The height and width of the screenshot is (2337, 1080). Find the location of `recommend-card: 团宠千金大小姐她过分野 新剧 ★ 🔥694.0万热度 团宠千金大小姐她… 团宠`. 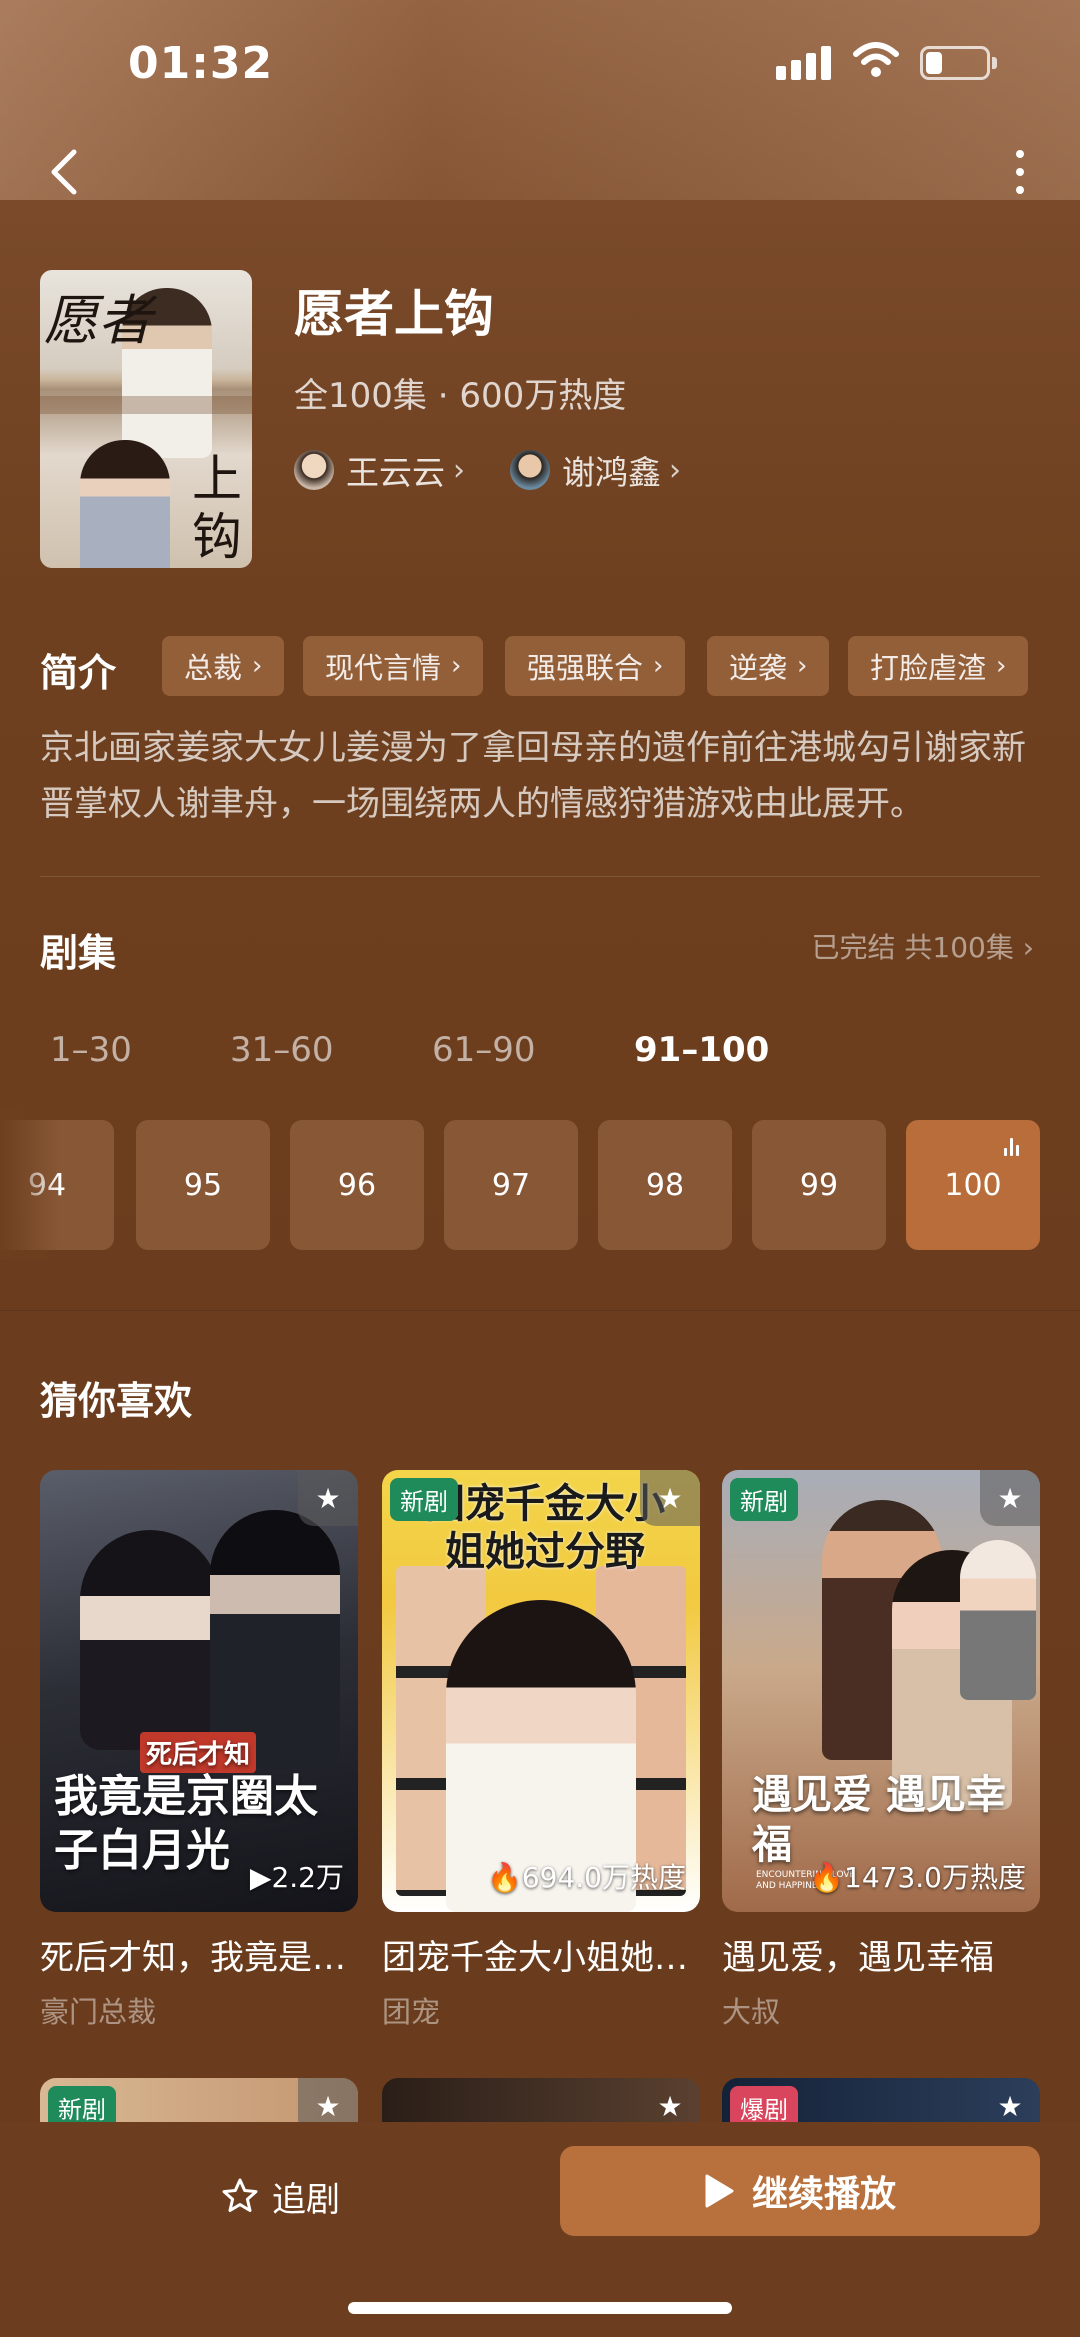

recommend-card: 团宠千金大小姐她过分野 新剧 ★ 🔥694.0万热度 团宠千金大小姐她… 团宠 is located at coordinates (541, 1750).